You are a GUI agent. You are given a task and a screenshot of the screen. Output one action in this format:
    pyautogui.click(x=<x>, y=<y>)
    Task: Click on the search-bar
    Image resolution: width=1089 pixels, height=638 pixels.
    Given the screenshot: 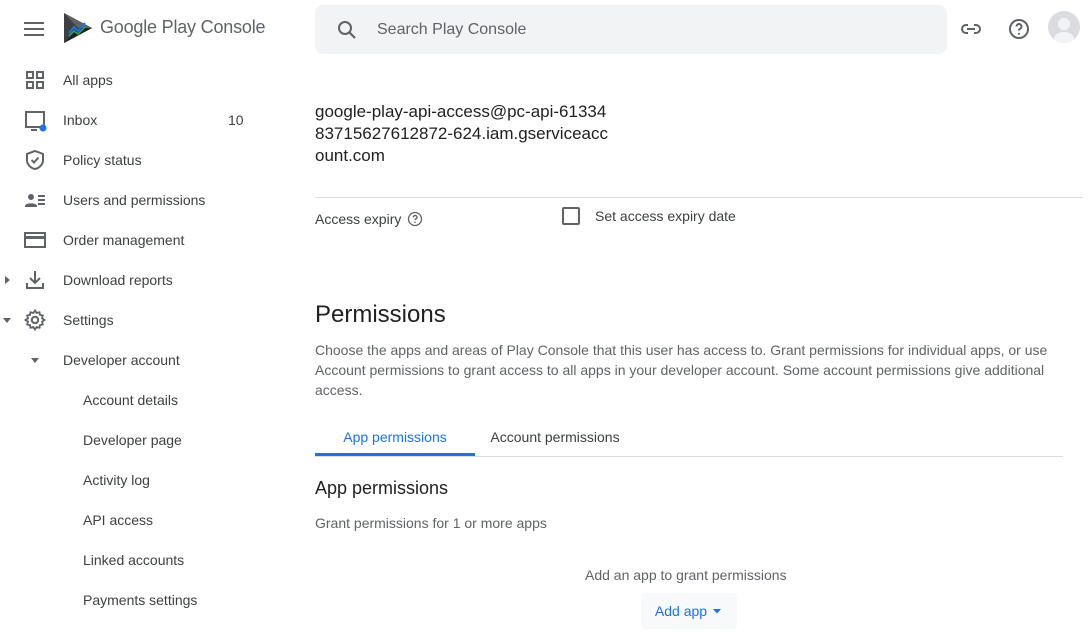 What is the action you would take?
    pyautogui.click(x=631, y=29)
    